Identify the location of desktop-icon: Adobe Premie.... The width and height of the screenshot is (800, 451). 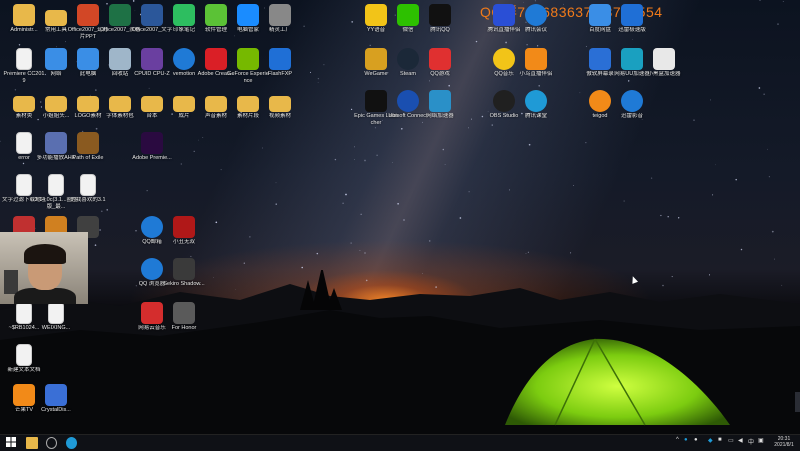
(152, 147).